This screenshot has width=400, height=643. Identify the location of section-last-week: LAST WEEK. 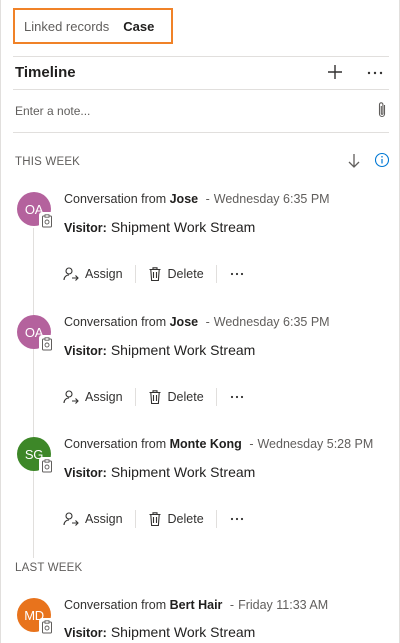
(49, 568).